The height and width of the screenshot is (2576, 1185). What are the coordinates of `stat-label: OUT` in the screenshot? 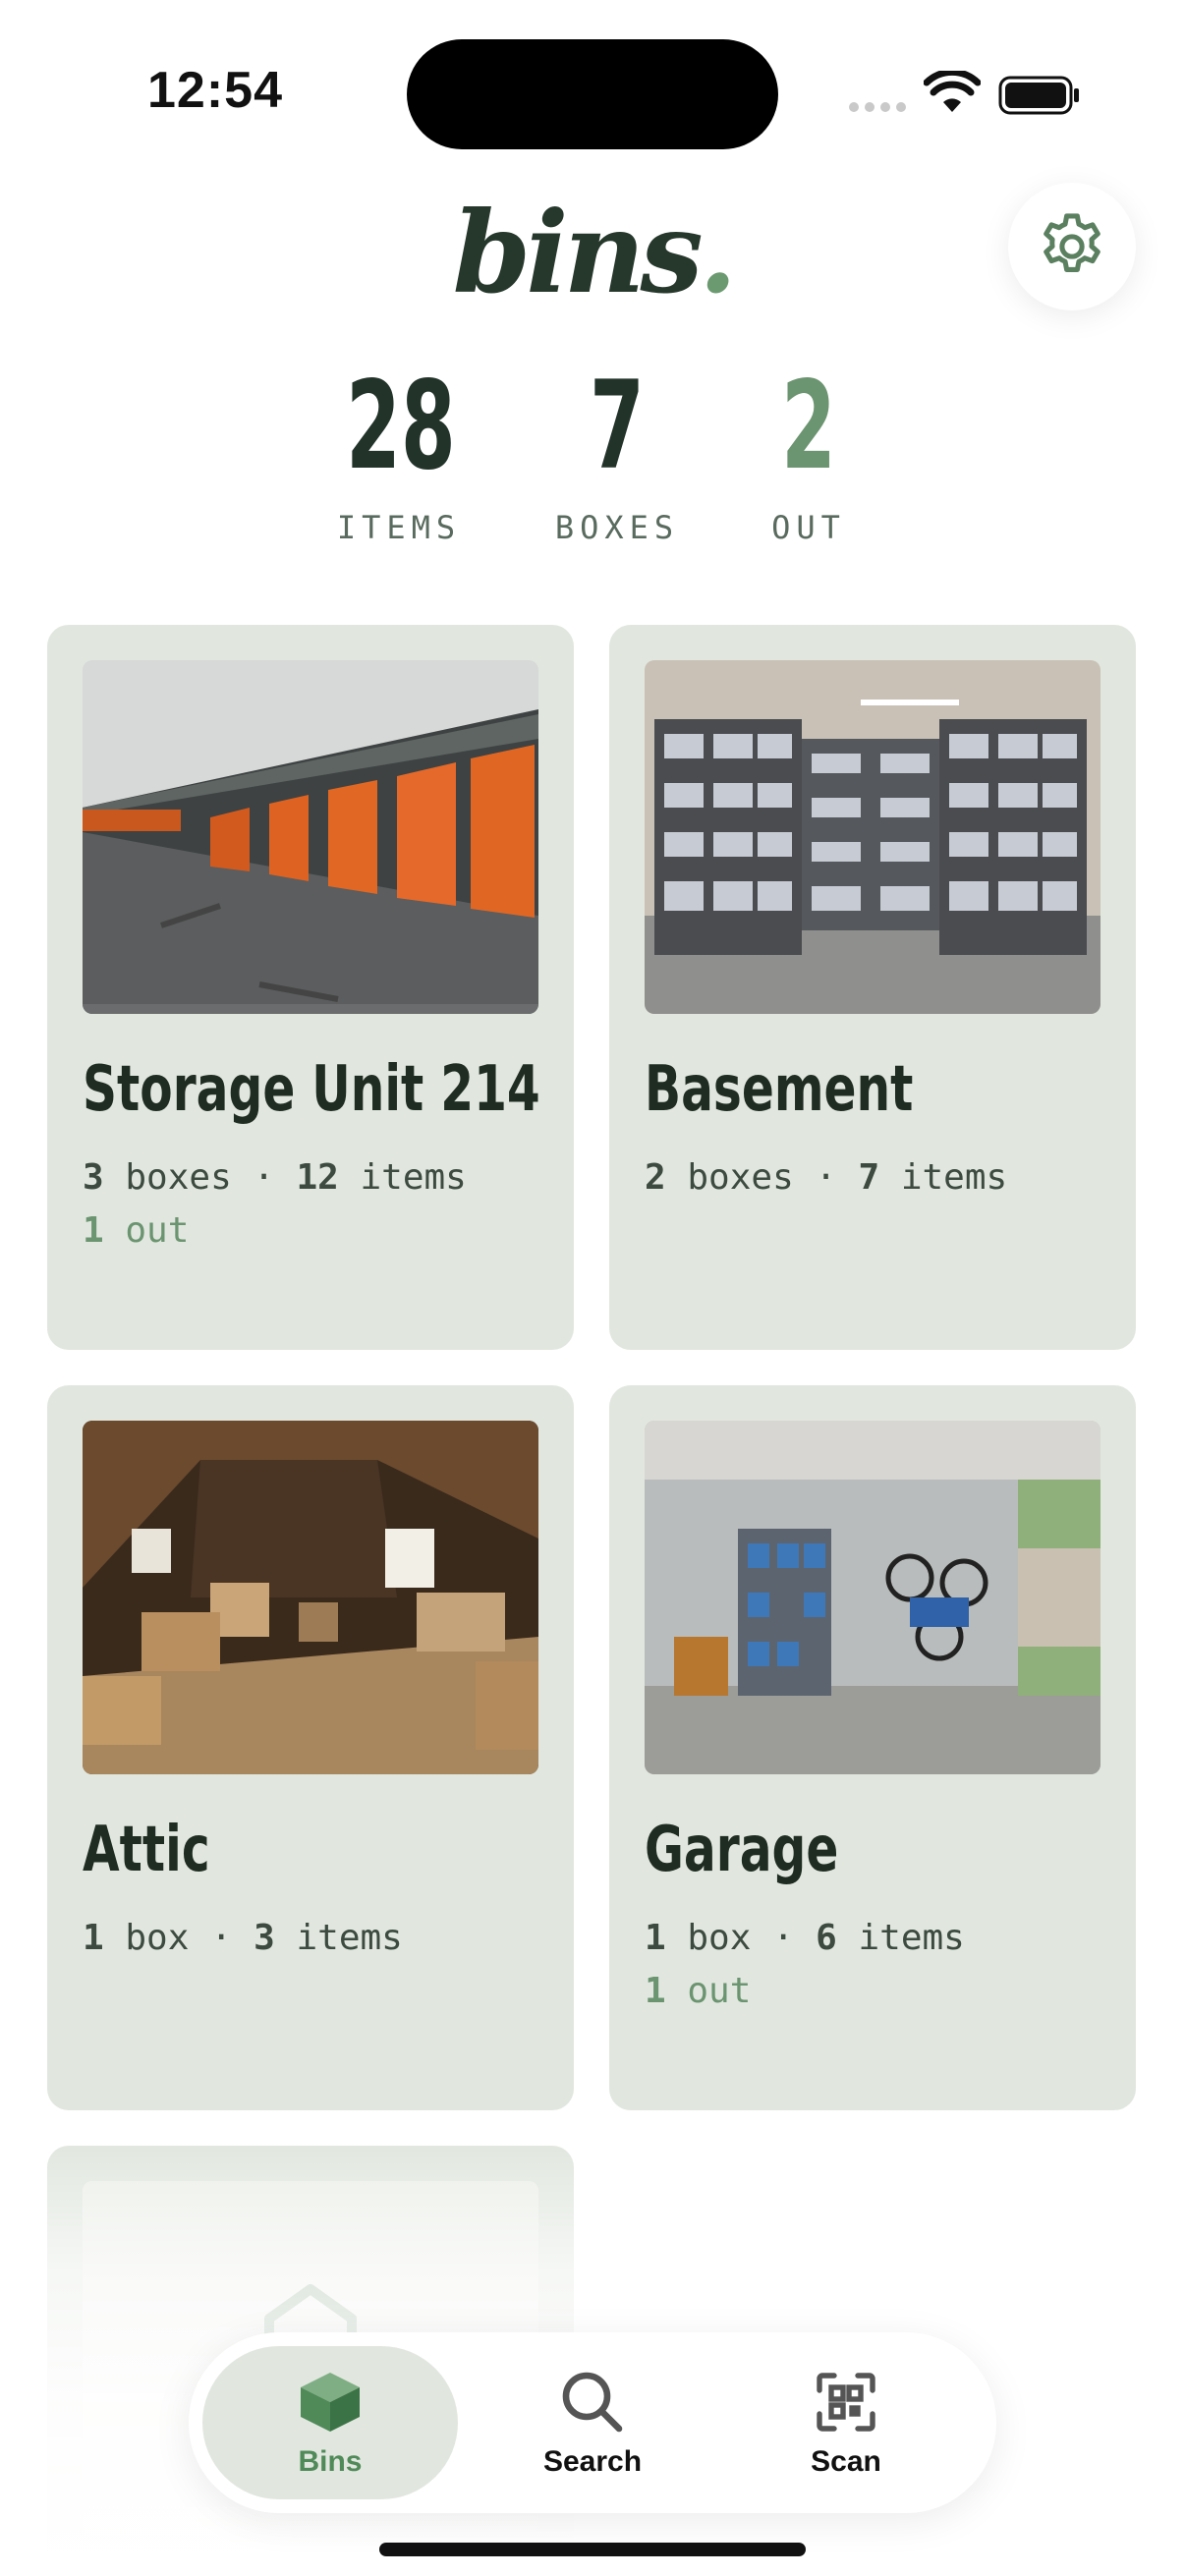 It's located at (809, 527).